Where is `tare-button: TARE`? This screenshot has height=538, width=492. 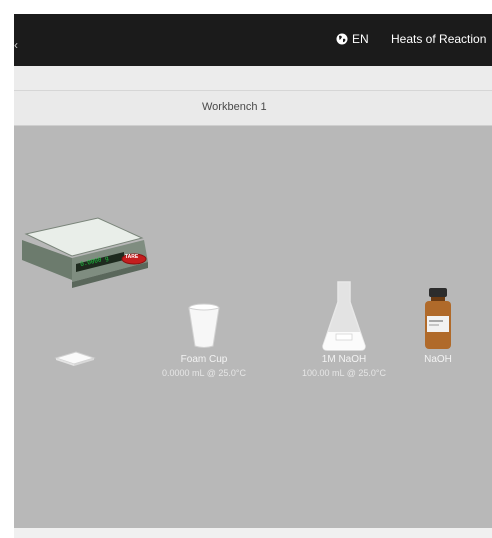
tare-button: TARE is located at coordinates (131, 257).